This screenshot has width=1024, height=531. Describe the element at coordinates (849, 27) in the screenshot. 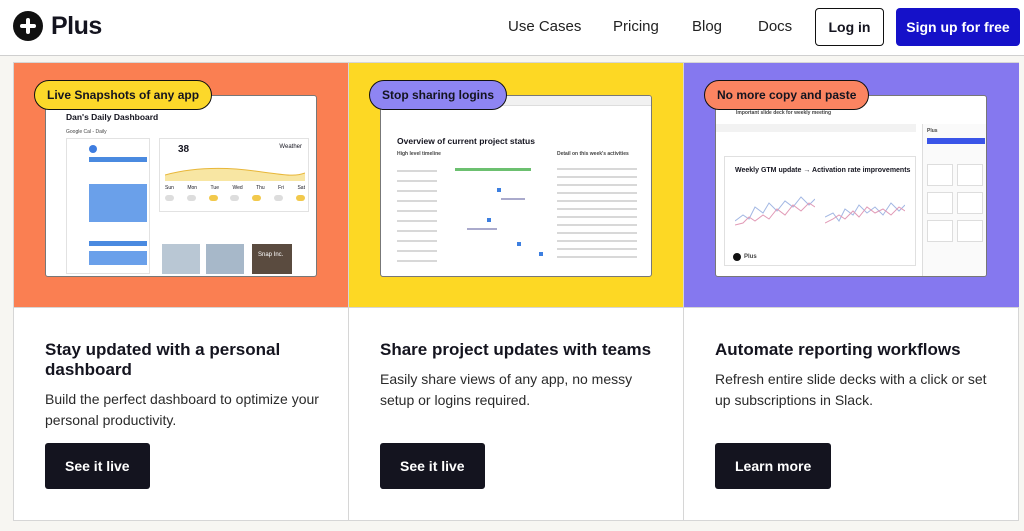

I see `login-button: Log in` at that location.